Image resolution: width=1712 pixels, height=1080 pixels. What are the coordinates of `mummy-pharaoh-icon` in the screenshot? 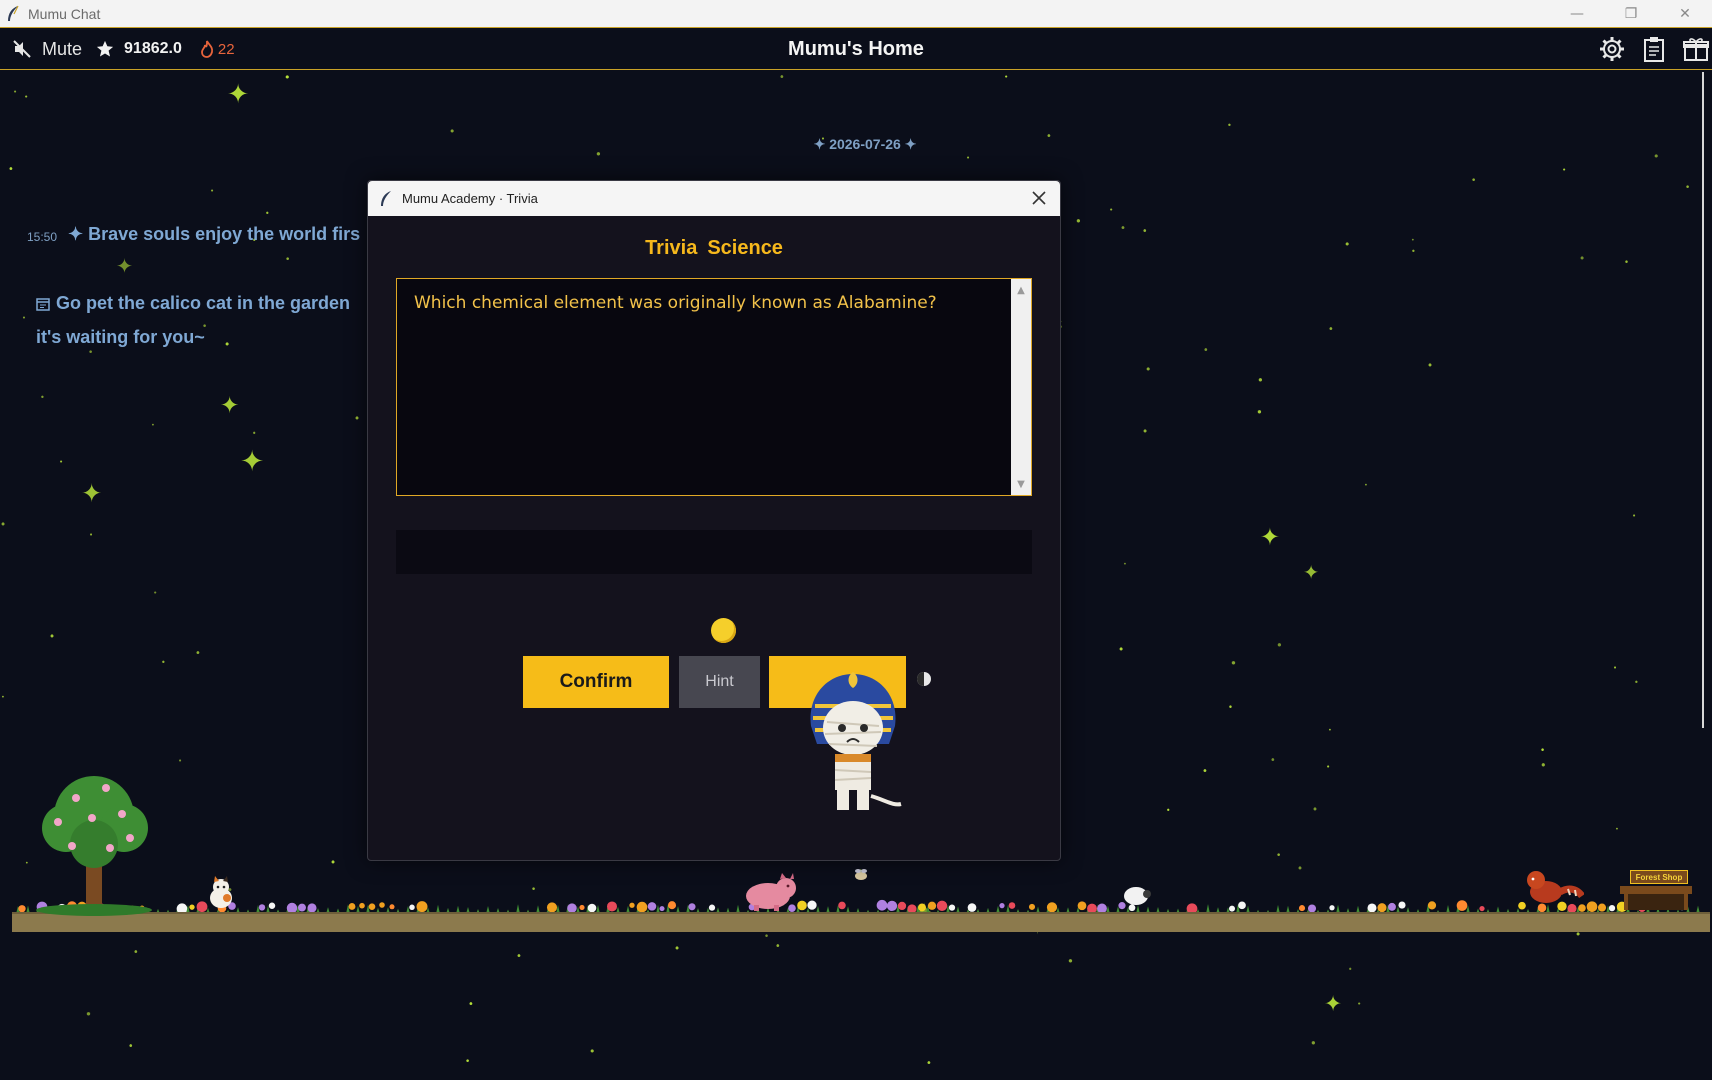 It's located at (853, 741).